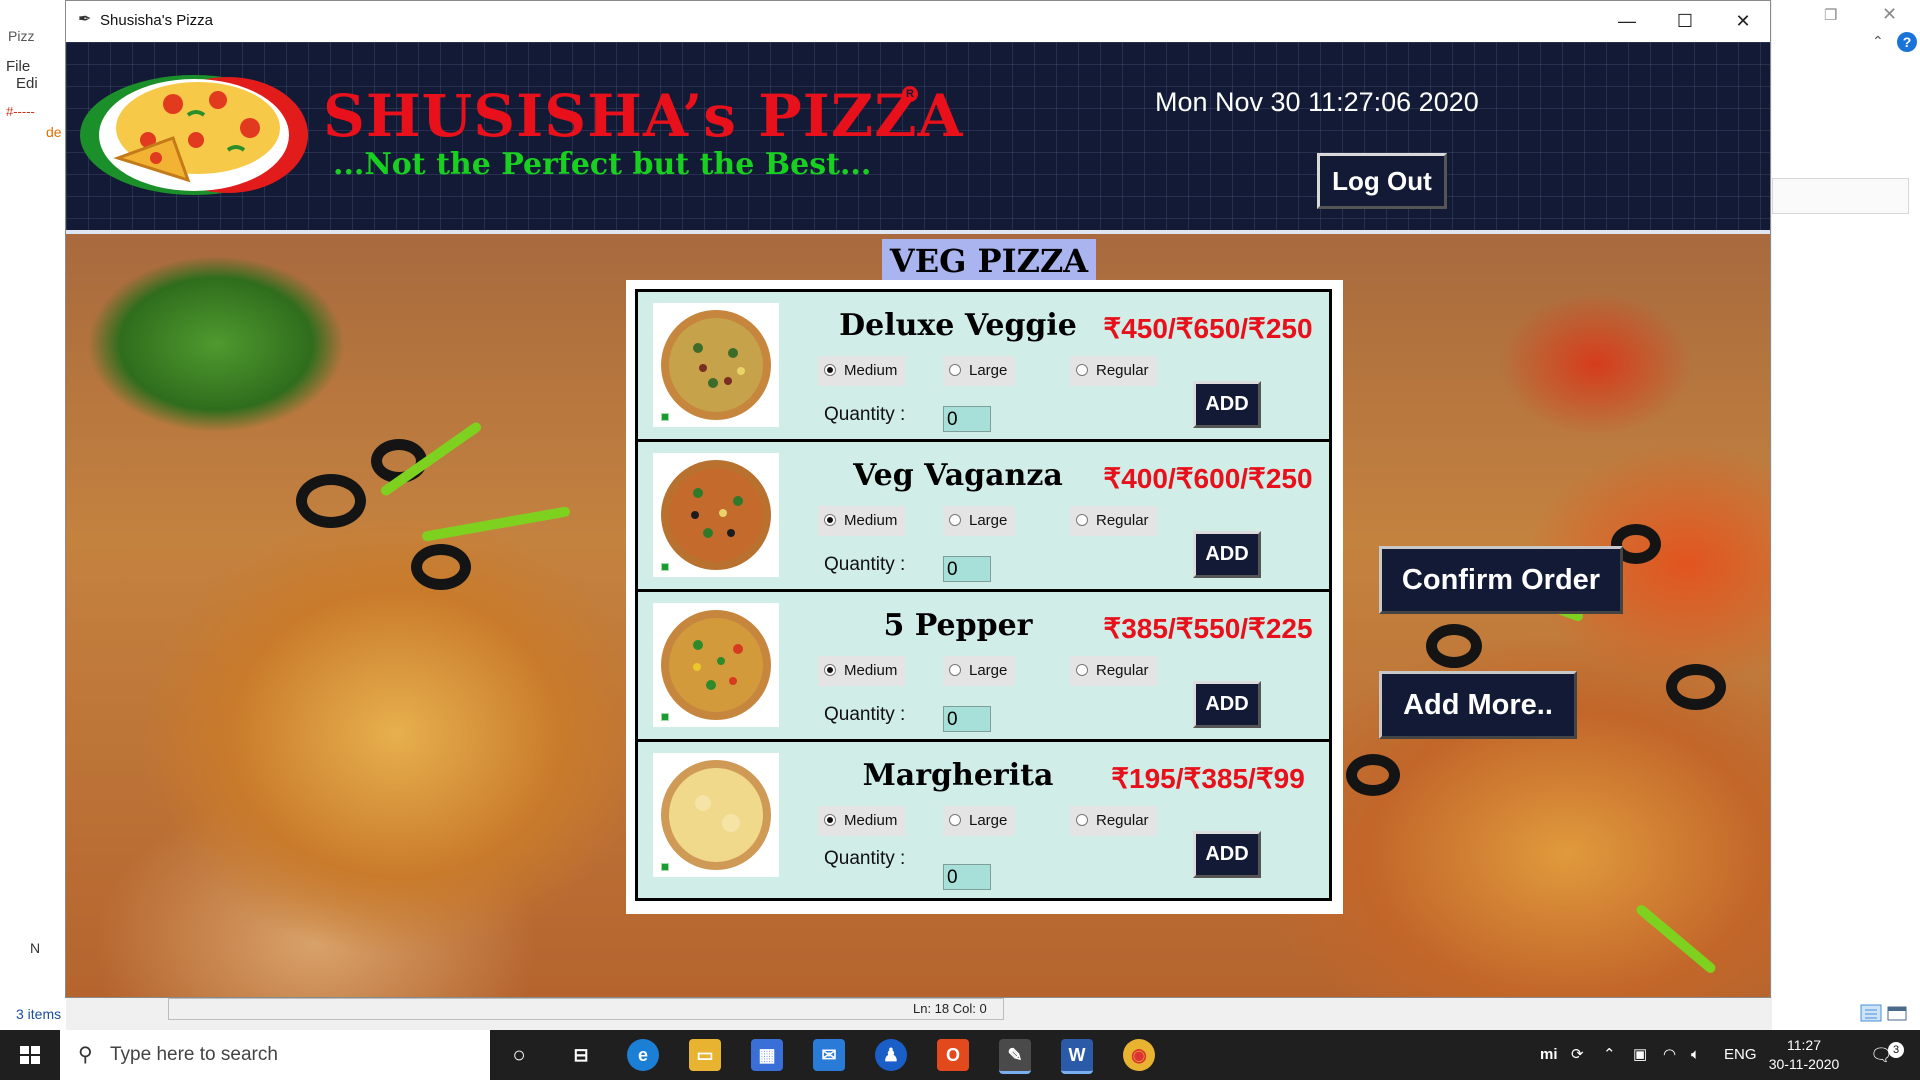 The height and width of the screenshot is (1080, 1920). I want to click on background-editor-window: Pizz File Edi #----- de, so click(33, 450).